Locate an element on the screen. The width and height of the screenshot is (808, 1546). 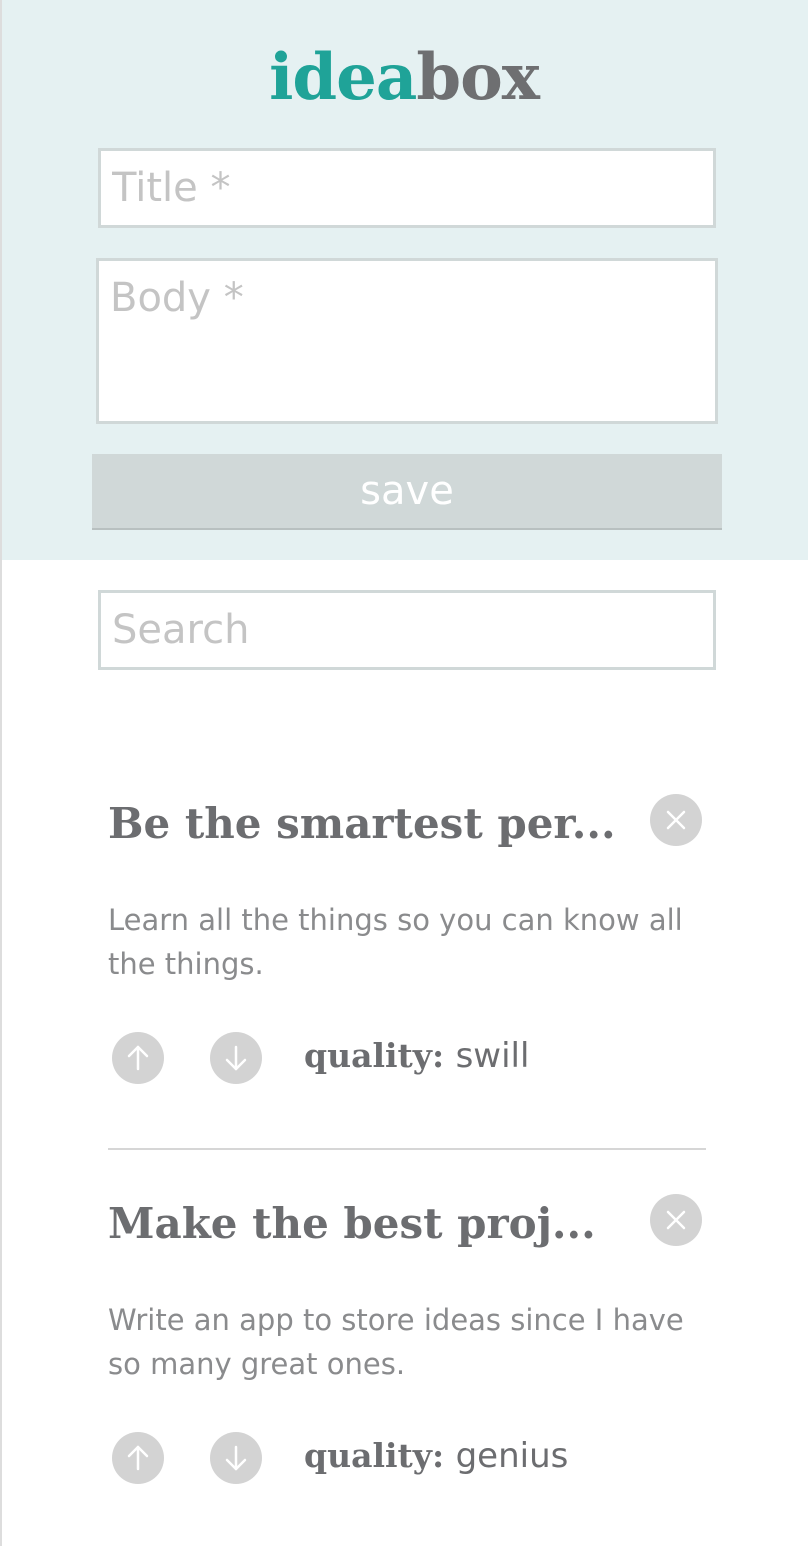
save-button: save is located at coordinates (407, 492).